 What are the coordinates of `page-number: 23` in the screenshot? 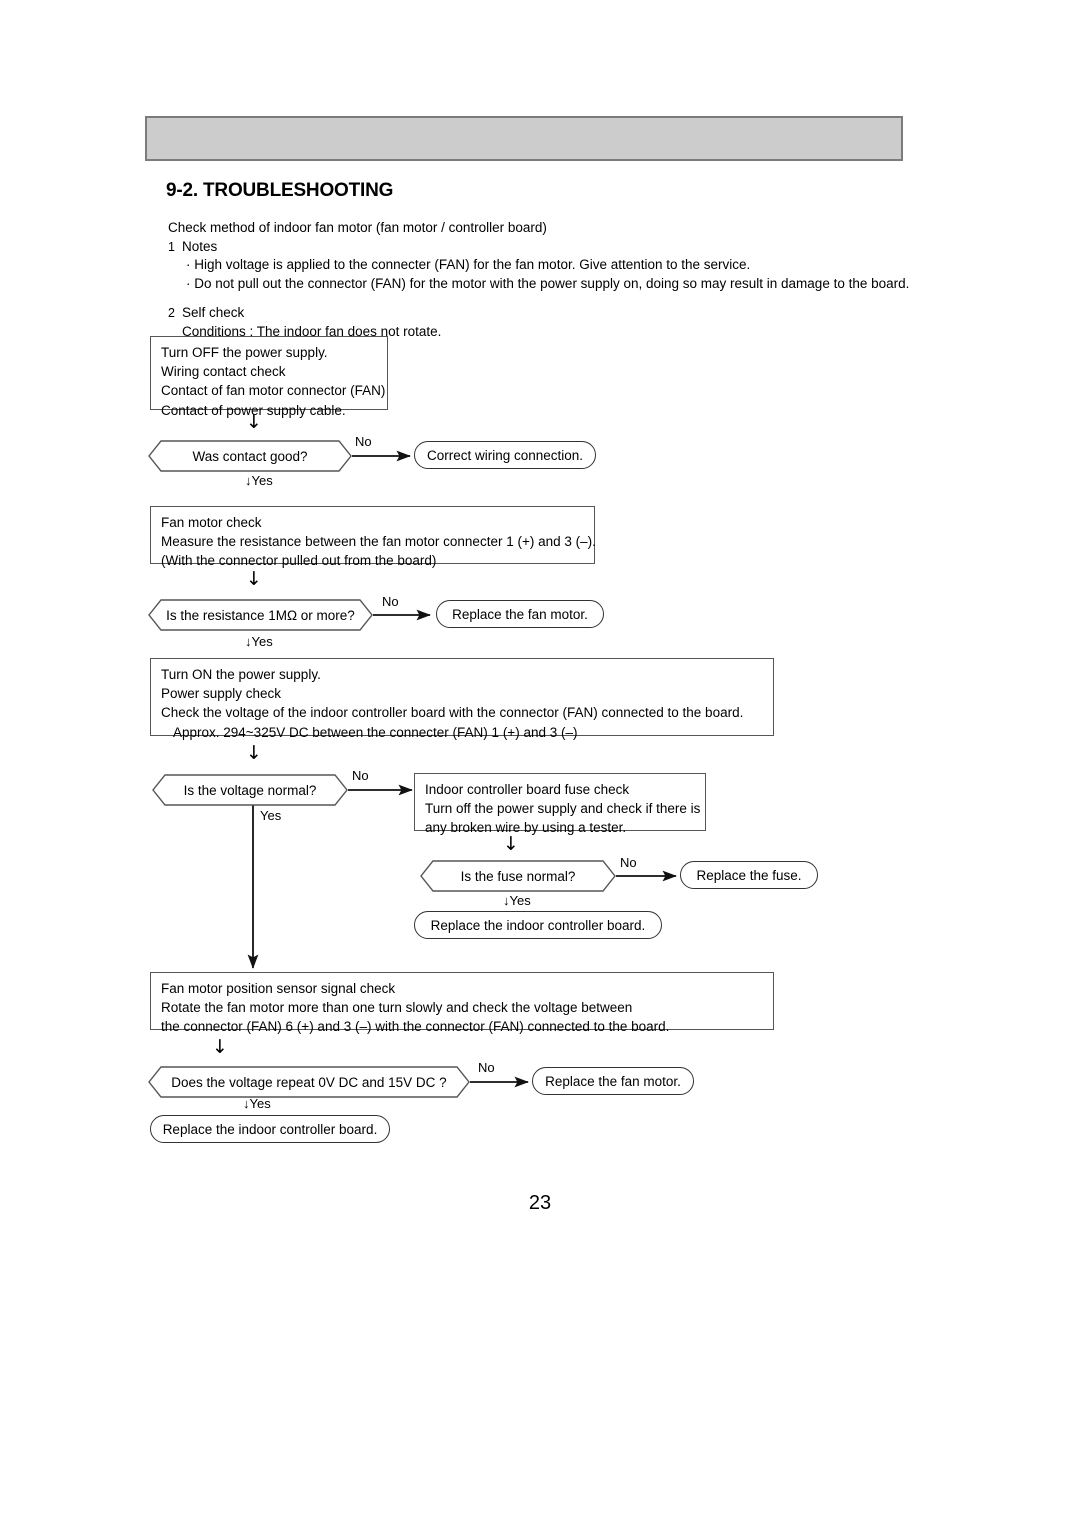 It's located at (540, 1203).